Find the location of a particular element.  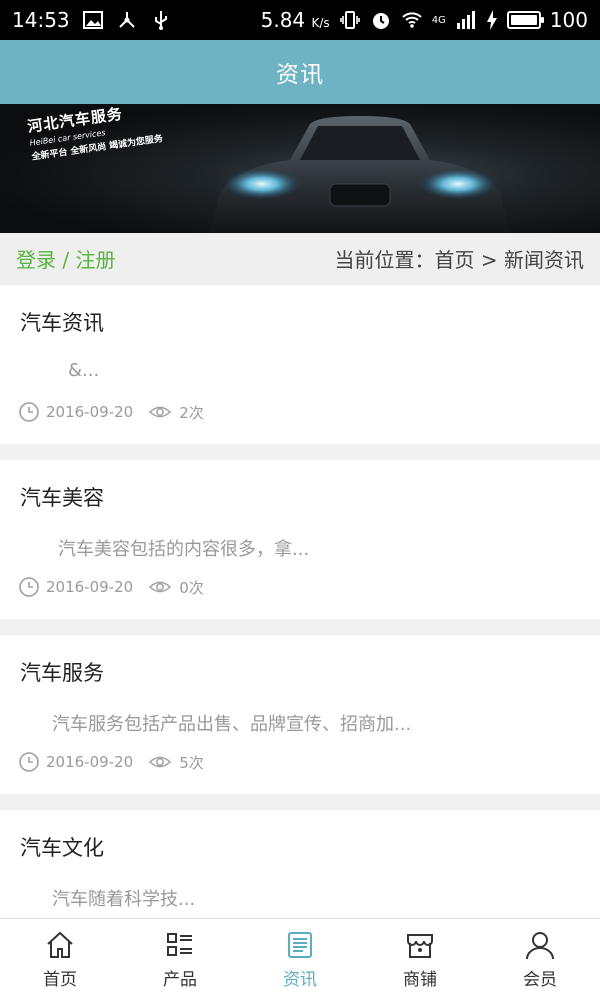

status-time: 14:53 is located at coordinates (41, 20).